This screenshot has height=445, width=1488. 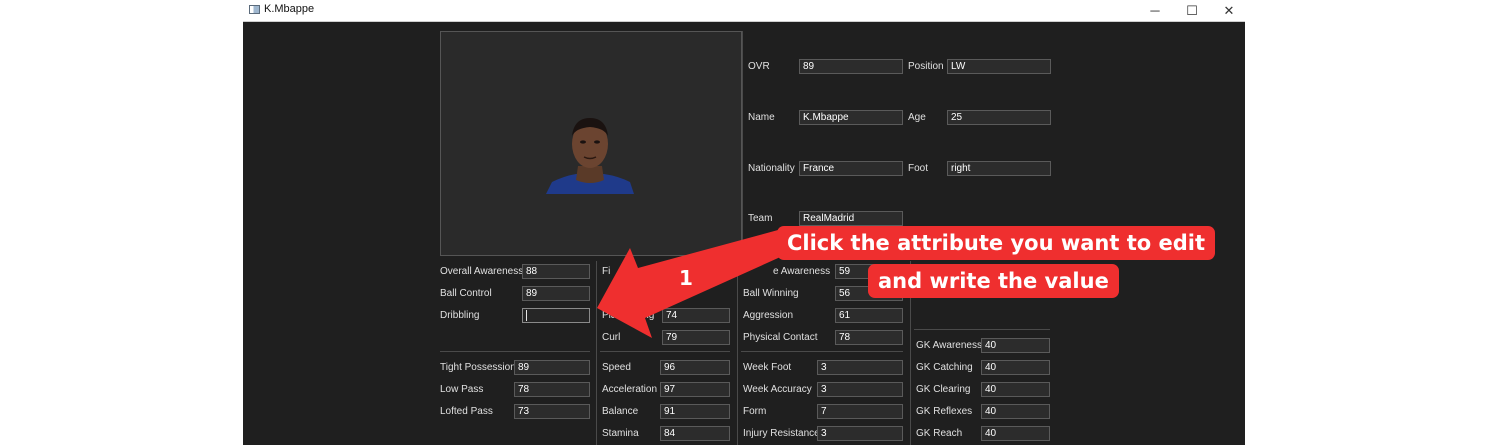 I want to click on week-foot-label: Week Foot, so click(x=767, y=367).